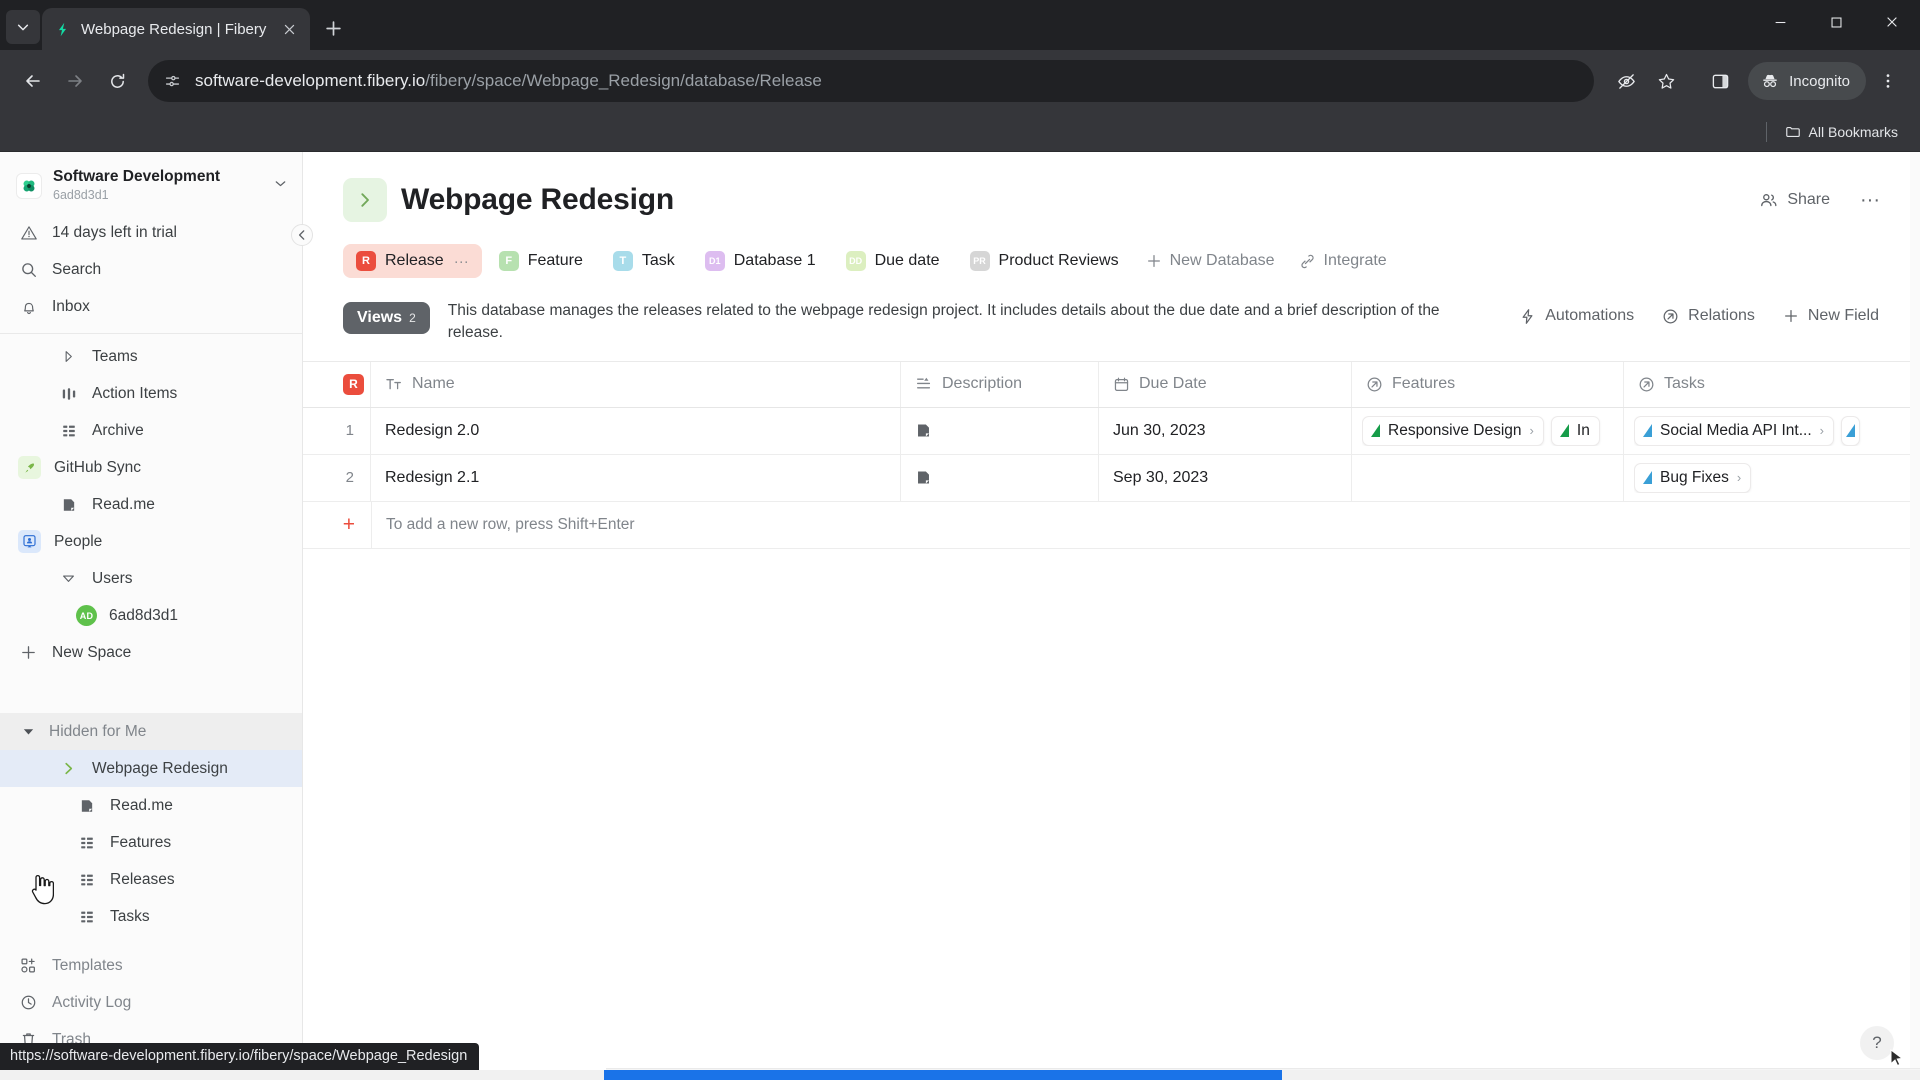 This screenshot has width=1920, height=1080. What do you see at coordinates (1225, 430) in the screenshot?
I see `cell-due-date: Jun 30, 2023` at bounding box center [1225, 430].